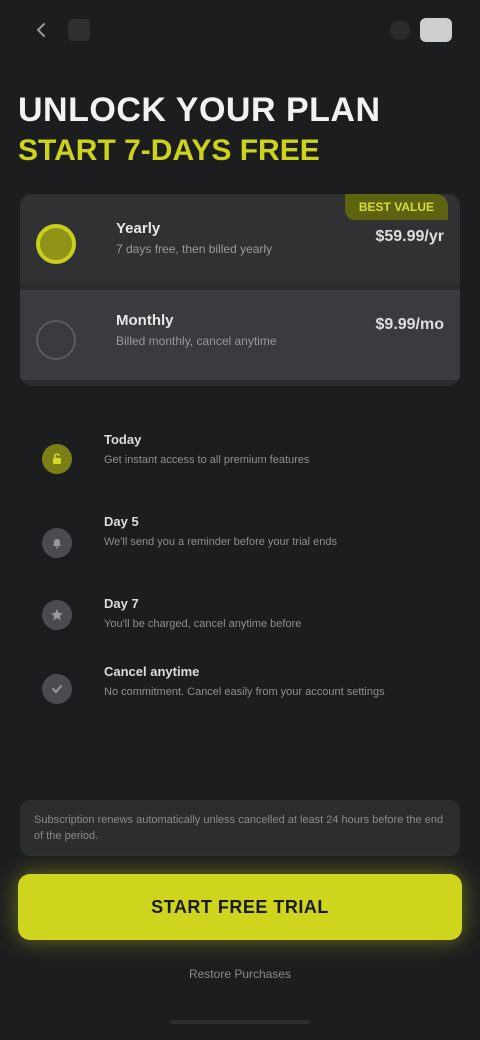  I want to click on timeline-description: You'll be charged, cancel anytime before, so click(203, 624).